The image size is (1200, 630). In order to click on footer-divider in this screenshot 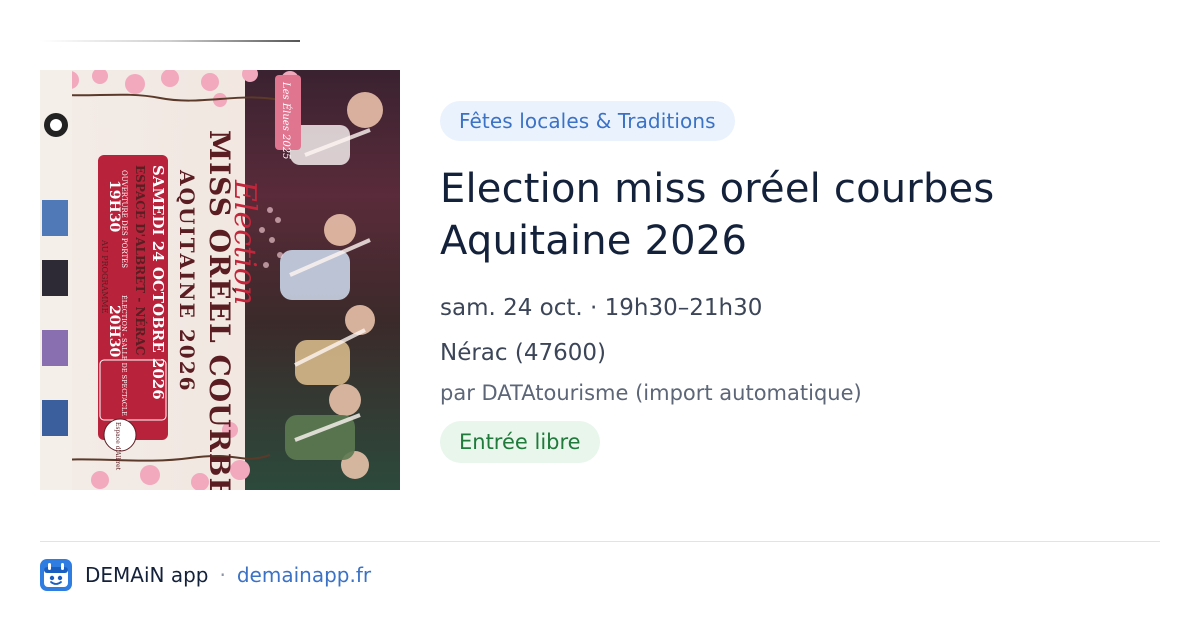, I will do `click(600, 541)`.